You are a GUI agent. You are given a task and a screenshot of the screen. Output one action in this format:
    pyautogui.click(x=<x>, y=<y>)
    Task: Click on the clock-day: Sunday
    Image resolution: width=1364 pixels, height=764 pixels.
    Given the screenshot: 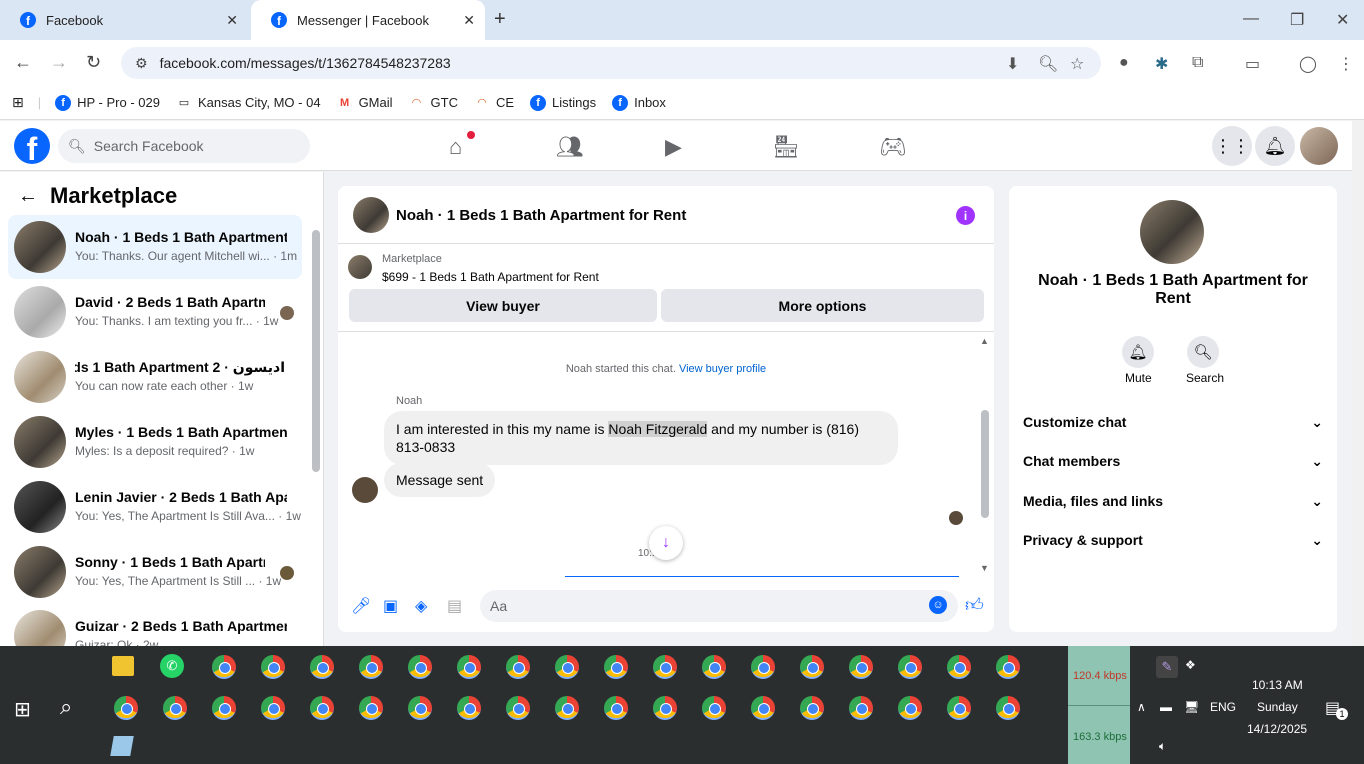 What is the action you would take?
    pyautogui.click(x=1277, y=707)
    